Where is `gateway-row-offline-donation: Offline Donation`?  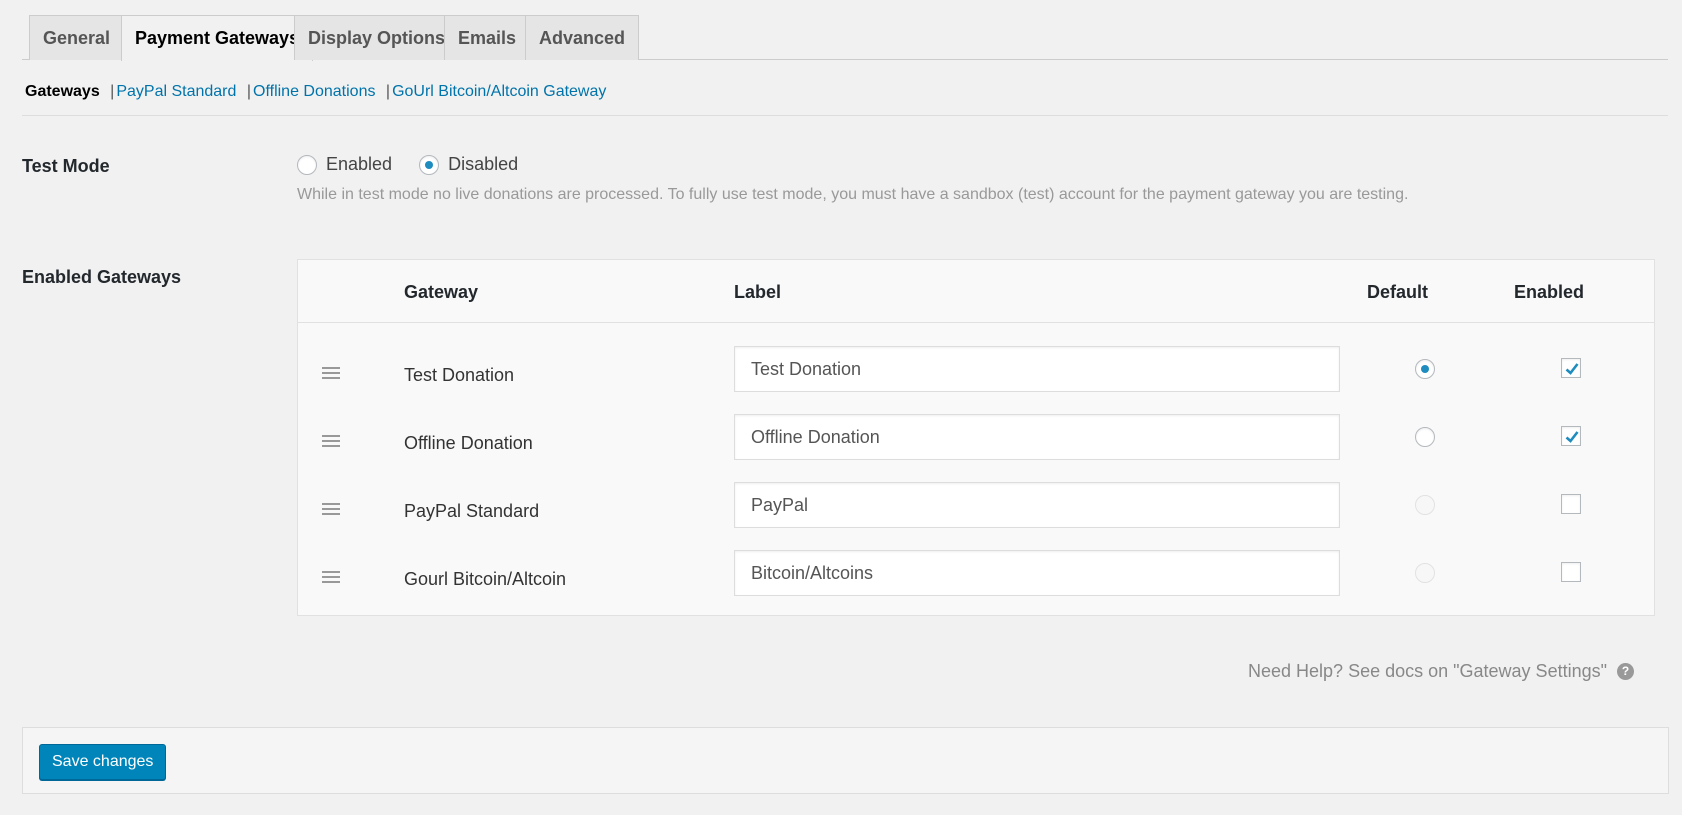
gateway-row-offline-donation: Offline Donation is located at coordinates (976, 445).